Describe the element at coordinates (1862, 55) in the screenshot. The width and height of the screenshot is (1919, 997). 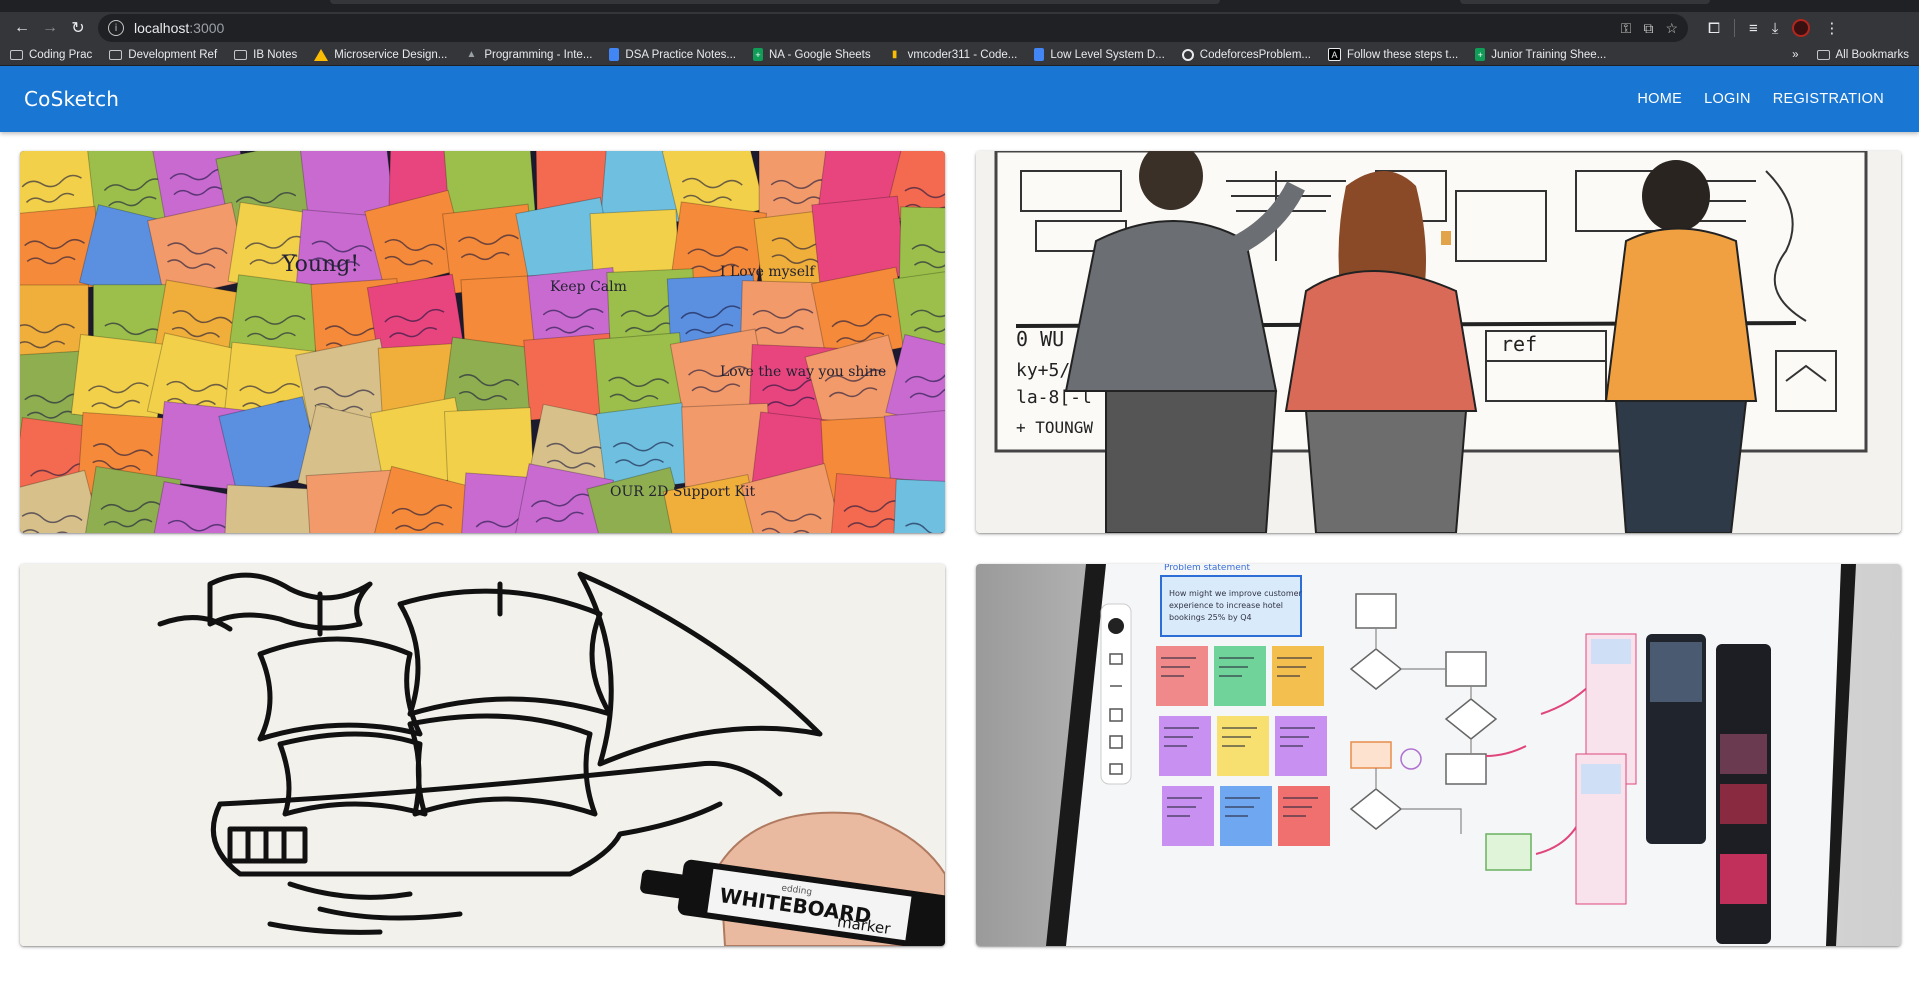
I see `all-bookmarks-button: All Bookmarks` at that location.